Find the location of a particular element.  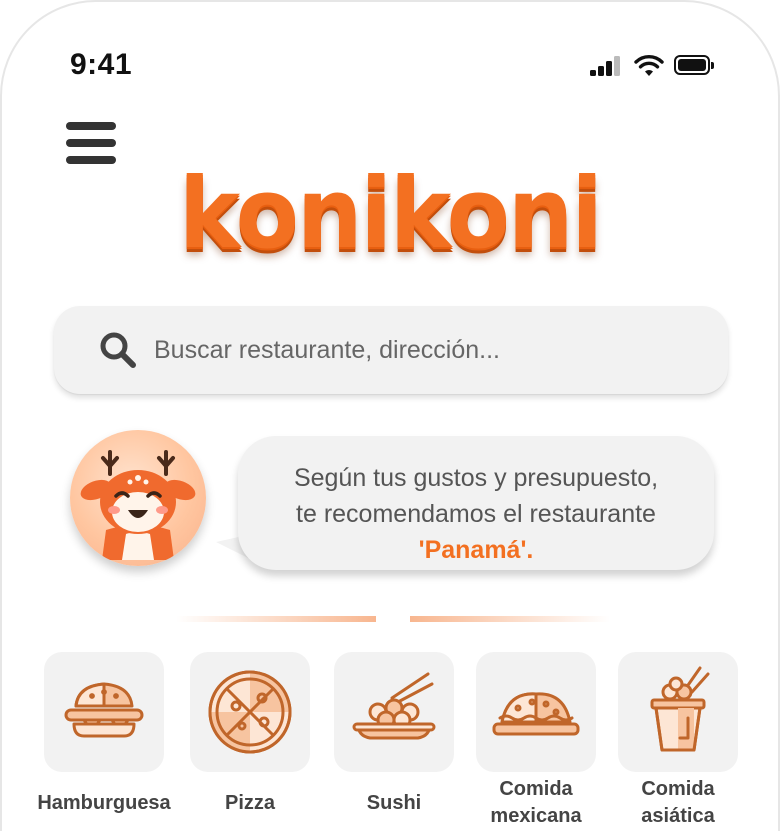

status-time: 9:41 is located at coordinates (101, 64).